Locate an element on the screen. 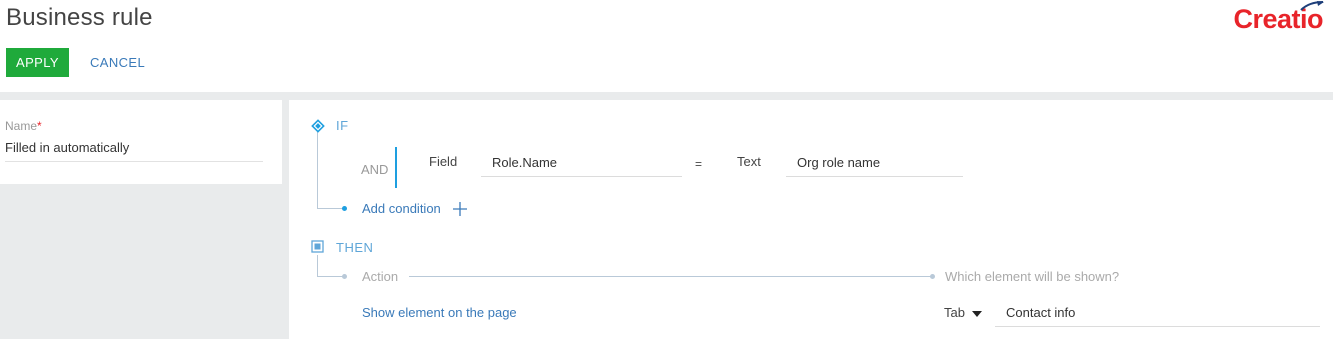  required-marker: * is located at coordinates (39, 126).